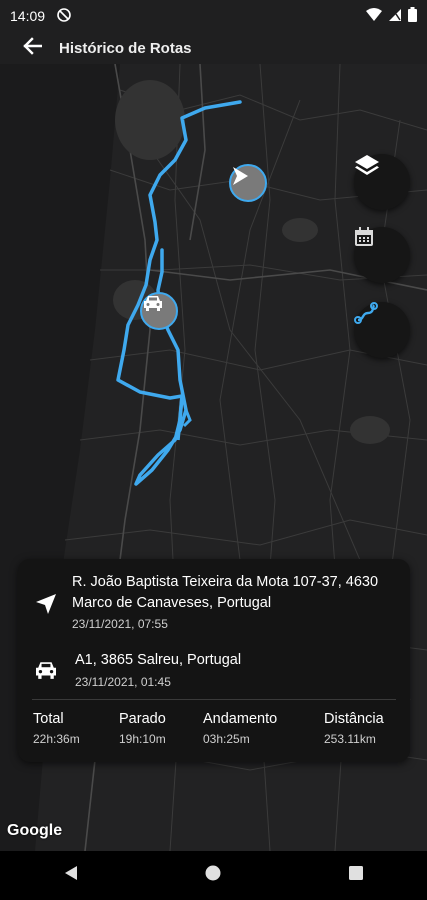 Image resolution: width=427 pixels, height=900 pixels. I want to click on system-nav-bar, so click(213, 875).